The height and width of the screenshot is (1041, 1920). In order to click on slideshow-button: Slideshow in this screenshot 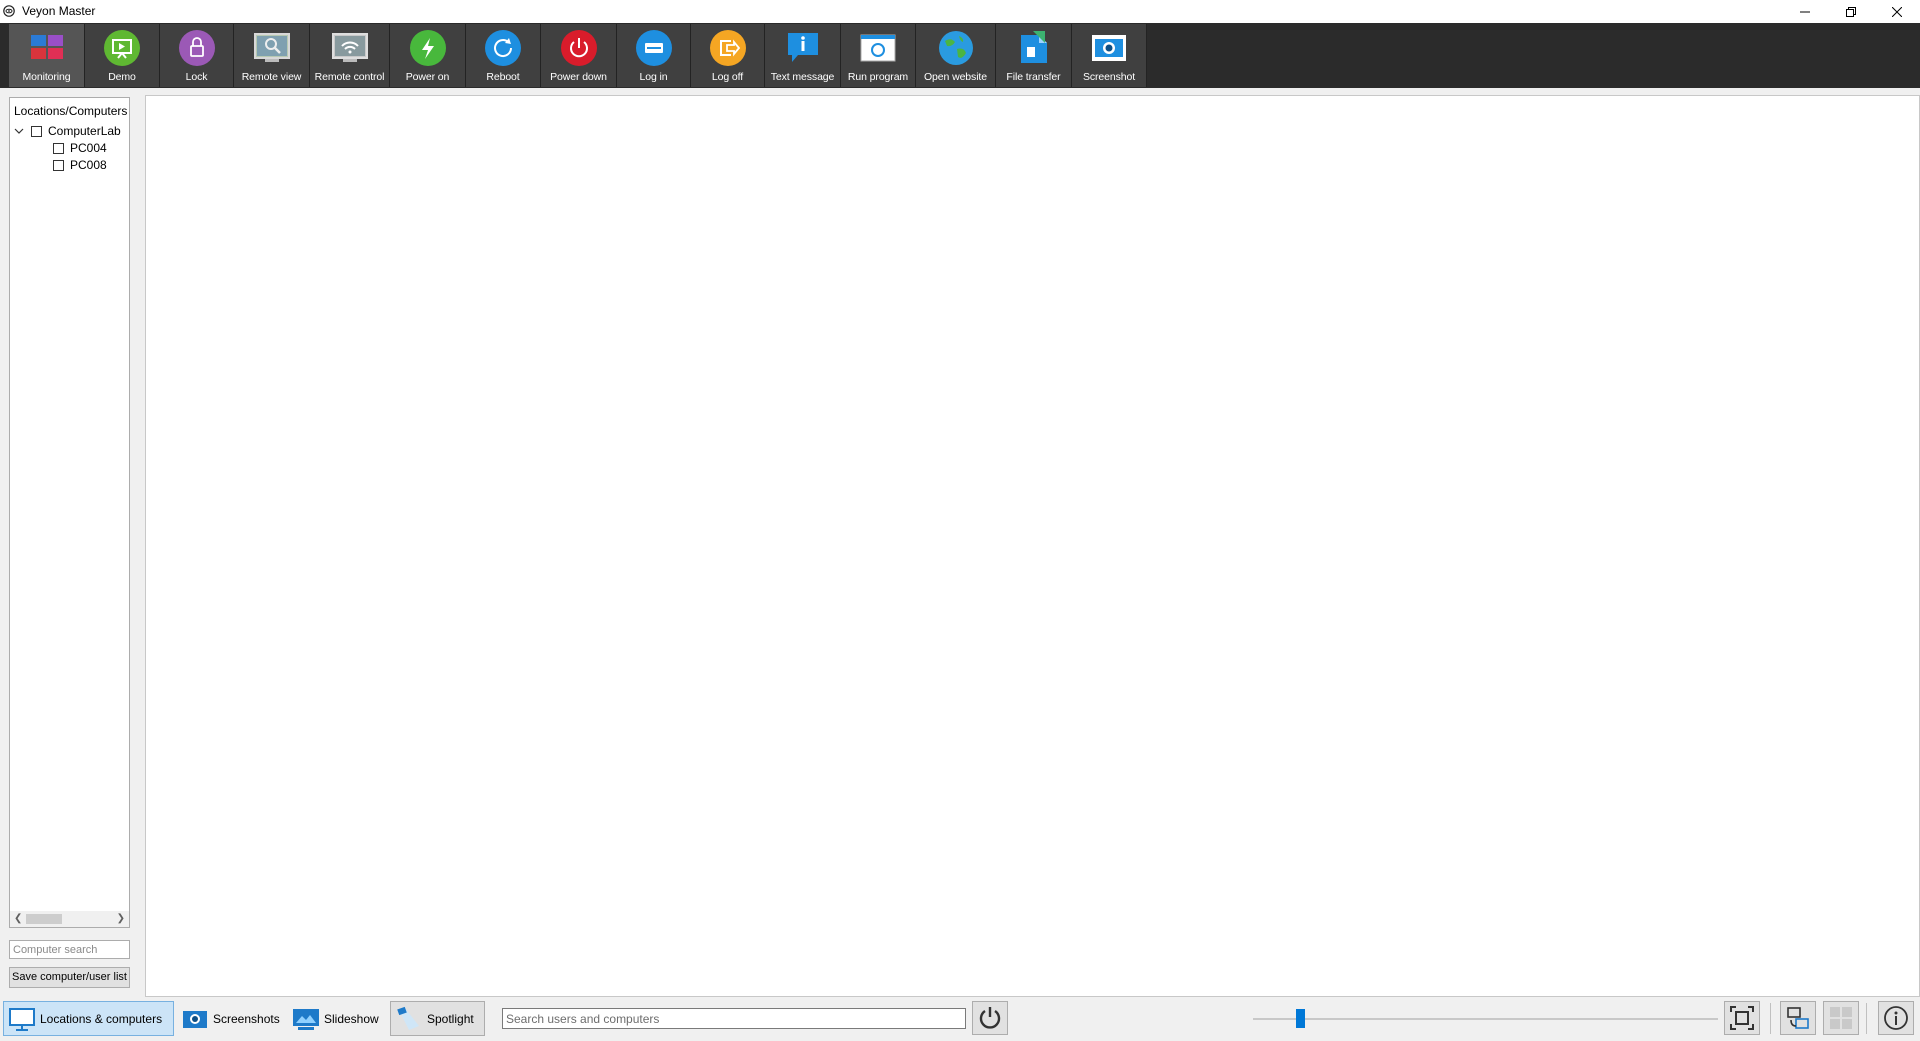, I will do `click(337, 1018)`.